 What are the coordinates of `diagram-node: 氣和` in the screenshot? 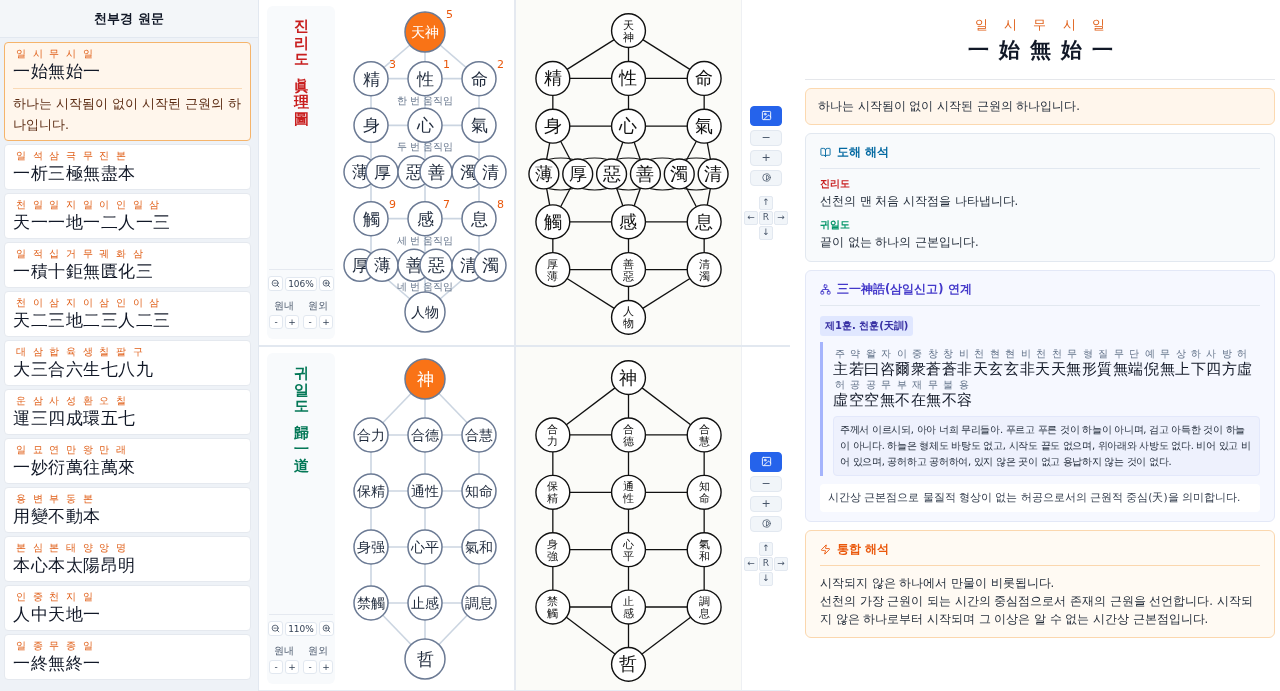 It's located at (479, 547).